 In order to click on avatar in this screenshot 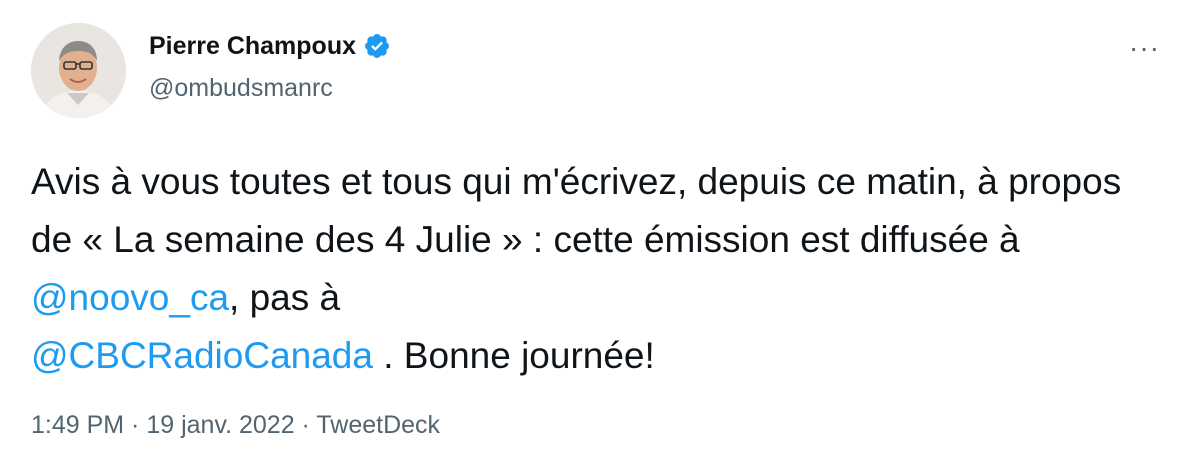, I will do `click(78, 70)`.